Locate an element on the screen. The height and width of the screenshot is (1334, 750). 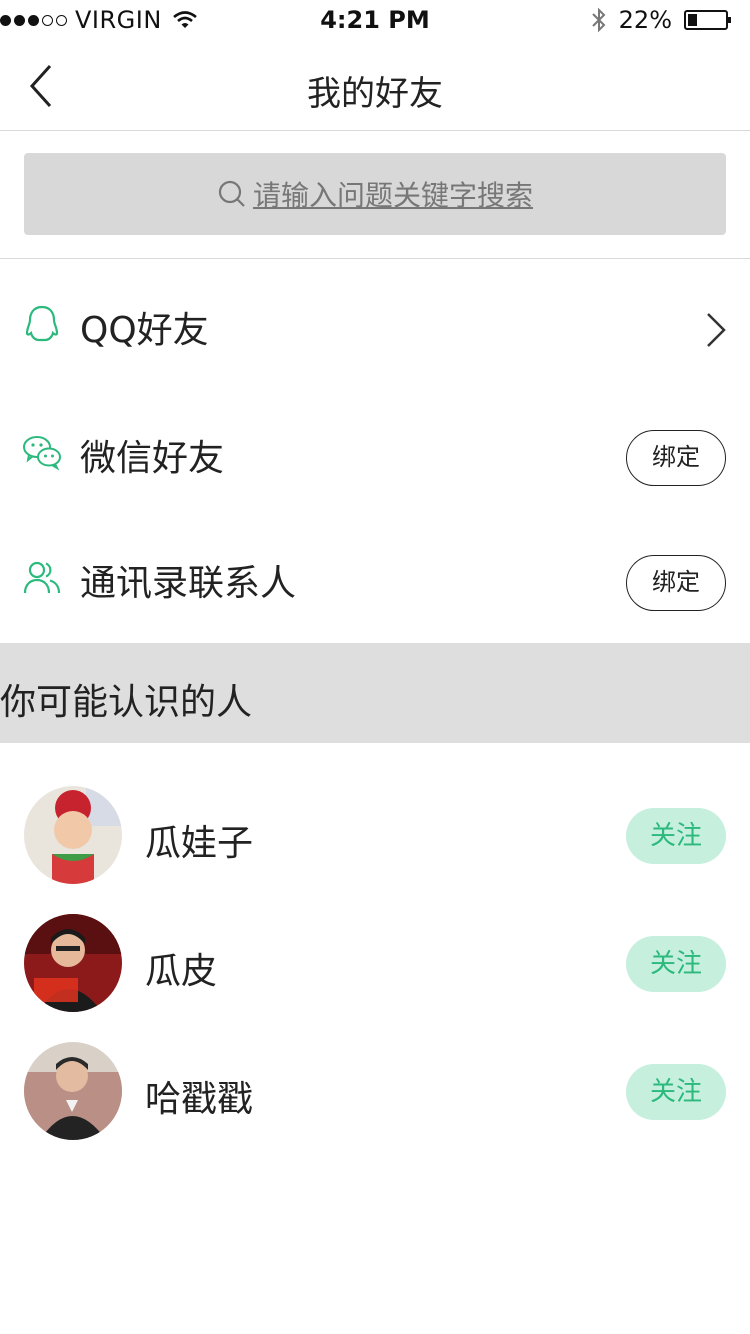
page-title: 我的好友 is located at coordinates (375, 94).